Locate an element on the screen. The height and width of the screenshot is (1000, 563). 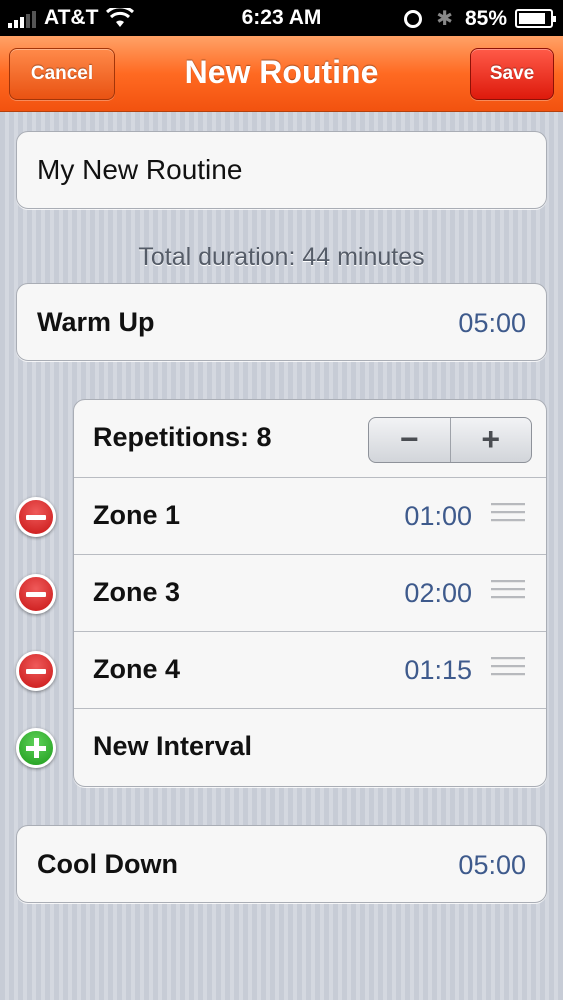
interval-time: 01:15 is located at coordinates (438, 670).